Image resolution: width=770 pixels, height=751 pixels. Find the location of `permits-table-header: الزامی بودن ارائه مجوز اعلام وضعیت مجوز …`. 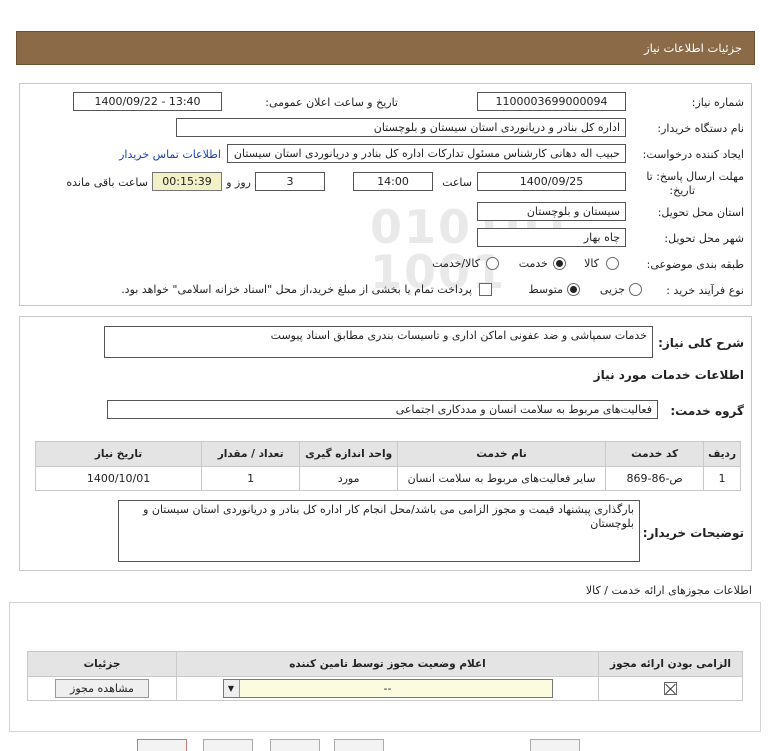

permits-table-header: الزامی بودن ارائه مجوز اعلام وضعیت مجوز … is located at coordinates (385, 664).